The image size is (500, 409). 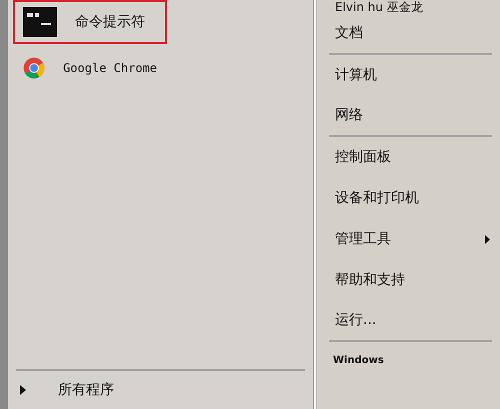 What do you see at coordinates (410, 34) in the screenshot?
I see `menu-item: 文档` at bounding box center [410, 34].